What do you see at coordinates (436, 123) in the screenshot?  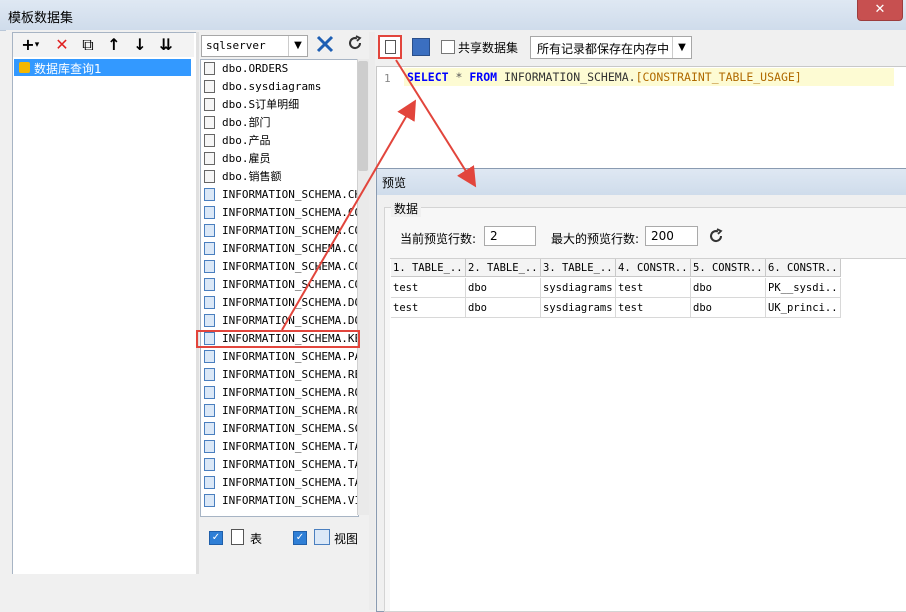 I see `arrow-to-preview` at bounding box center [436, 123].